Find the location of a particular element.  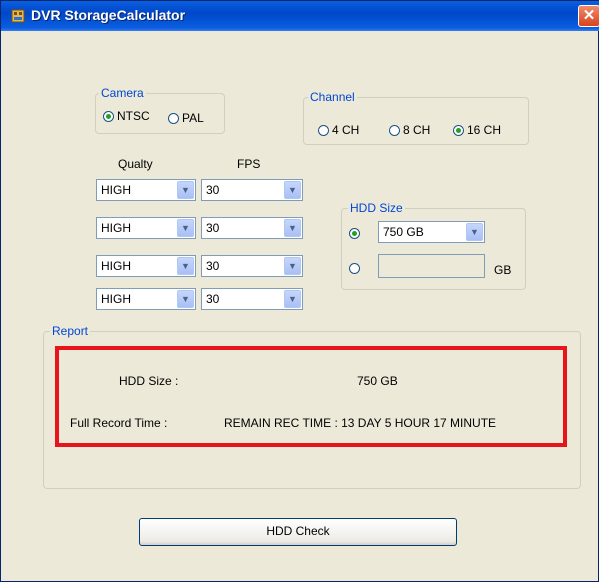

radio-4ch: 4 CH is located at coordinates (338, 130).